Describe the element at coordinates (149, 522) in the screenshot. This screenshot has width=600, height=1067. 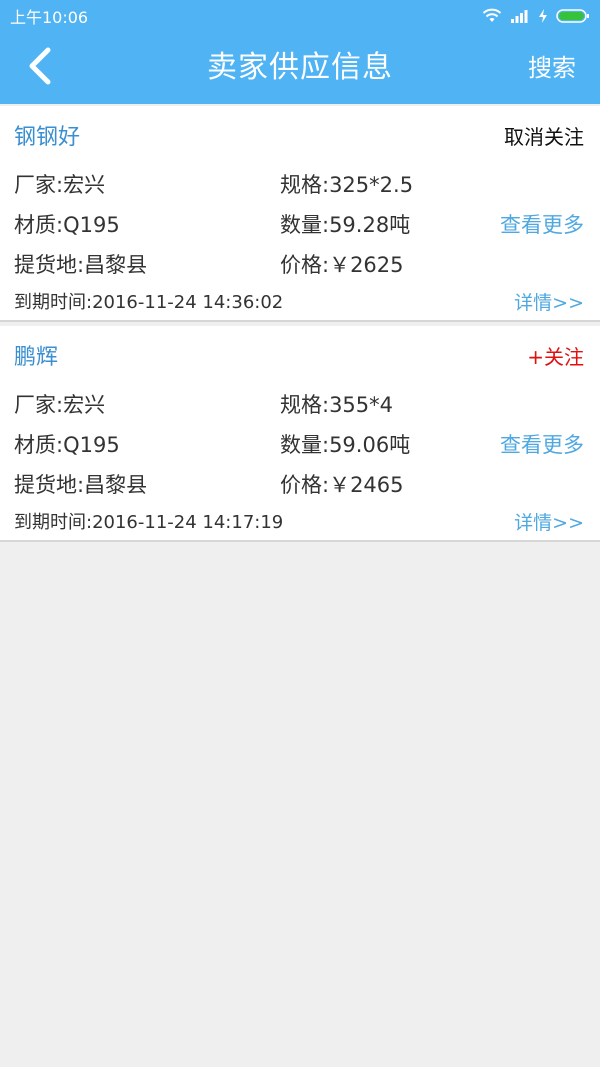
I see `expire-time-text: 到期时间:2016-11-24 14:17:19` at that location.